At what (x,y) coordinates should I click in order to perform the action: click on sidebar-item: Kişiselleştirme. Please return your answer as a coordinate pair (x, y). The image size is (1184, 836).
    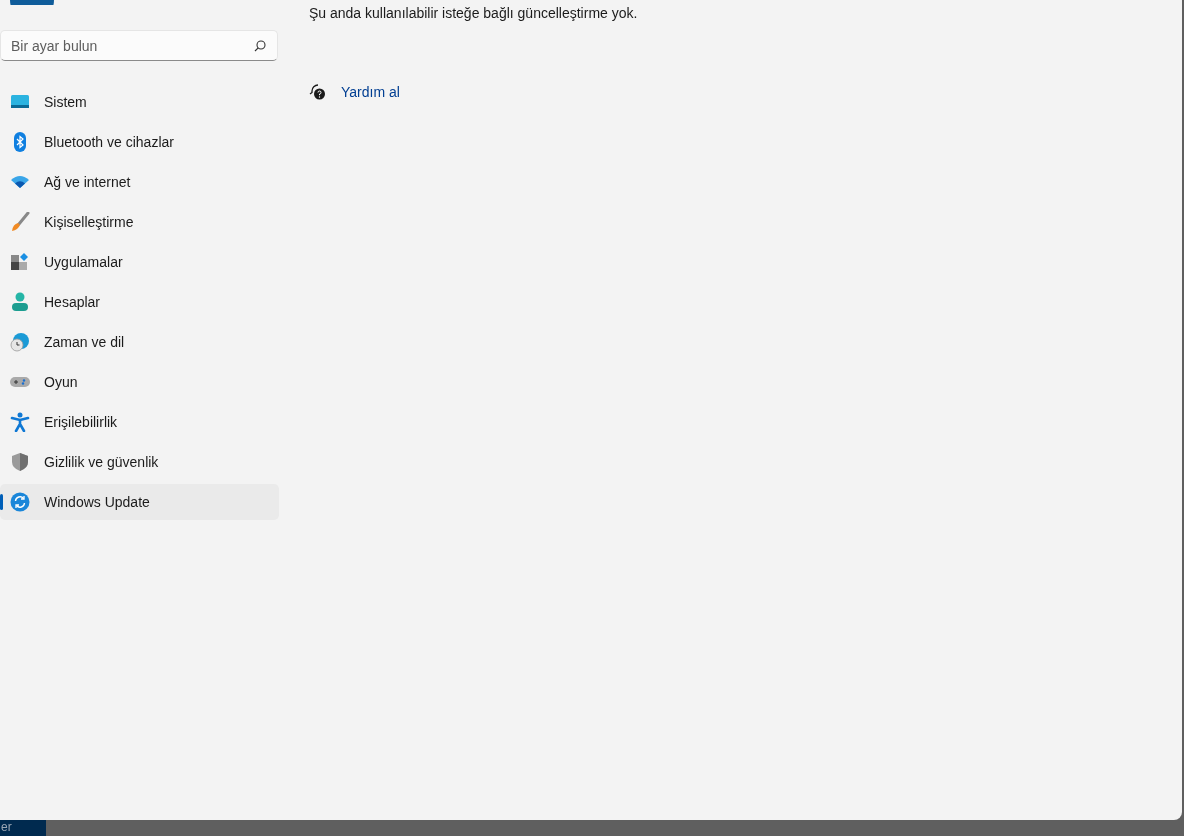
    Looking at the image, I should click on (139, 222).